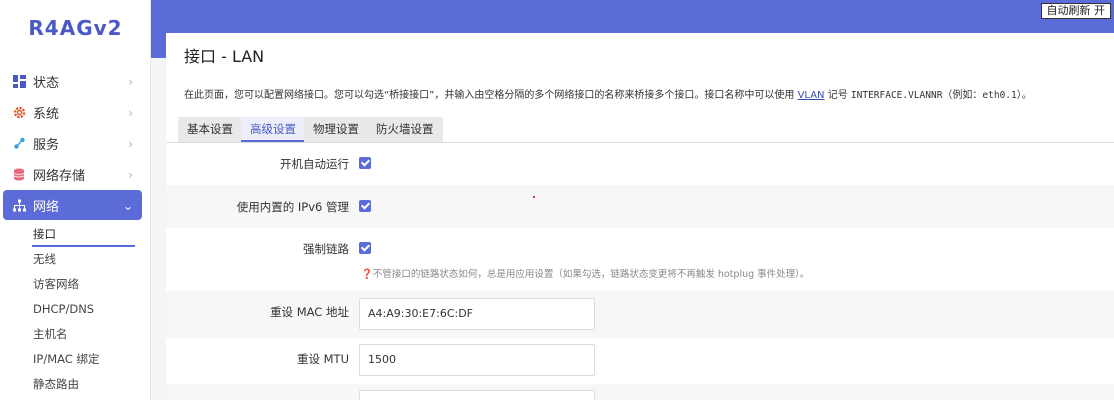 The height and width of the screenshot is (400, 1114). What do you see at coordinates (19, 113) in the screenshot?
I see `gear-icon` at bounding box center [19, 113].